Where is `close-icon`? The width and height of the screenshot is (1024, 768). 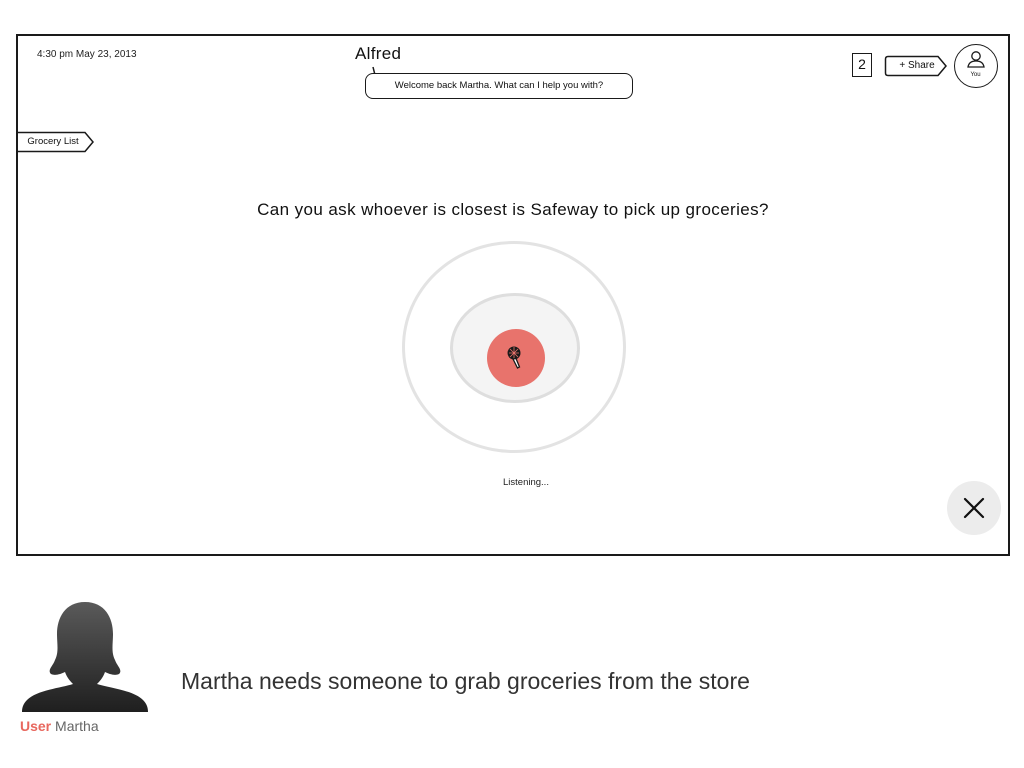
close-icon is located at coordinates (974, 508).